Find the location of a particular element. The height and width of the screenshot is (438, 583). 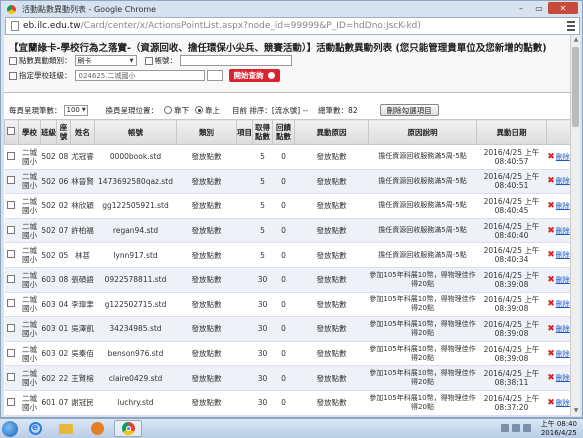

header-select-all is located at coordinates (11, 132).